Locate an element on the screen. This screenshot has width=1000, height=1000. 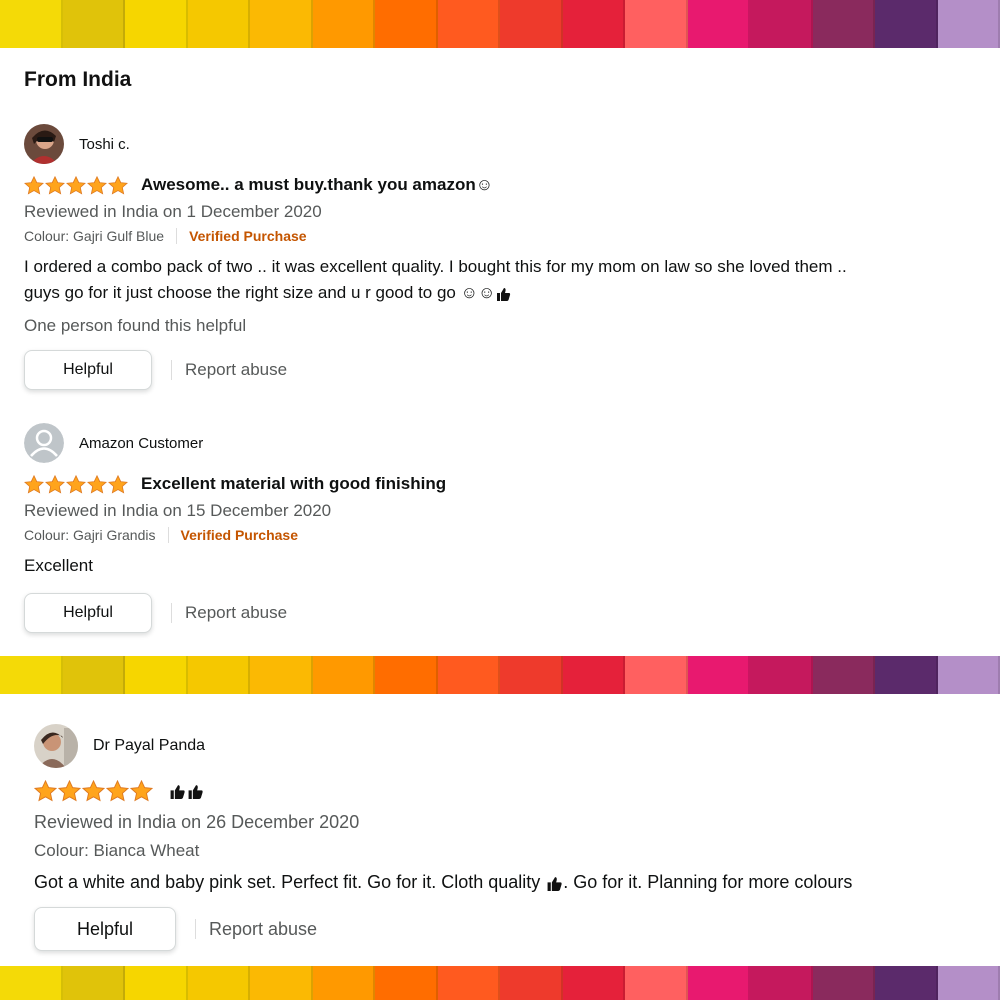
decorative-color-stripe-bottom is located at coordinates (500, 983).